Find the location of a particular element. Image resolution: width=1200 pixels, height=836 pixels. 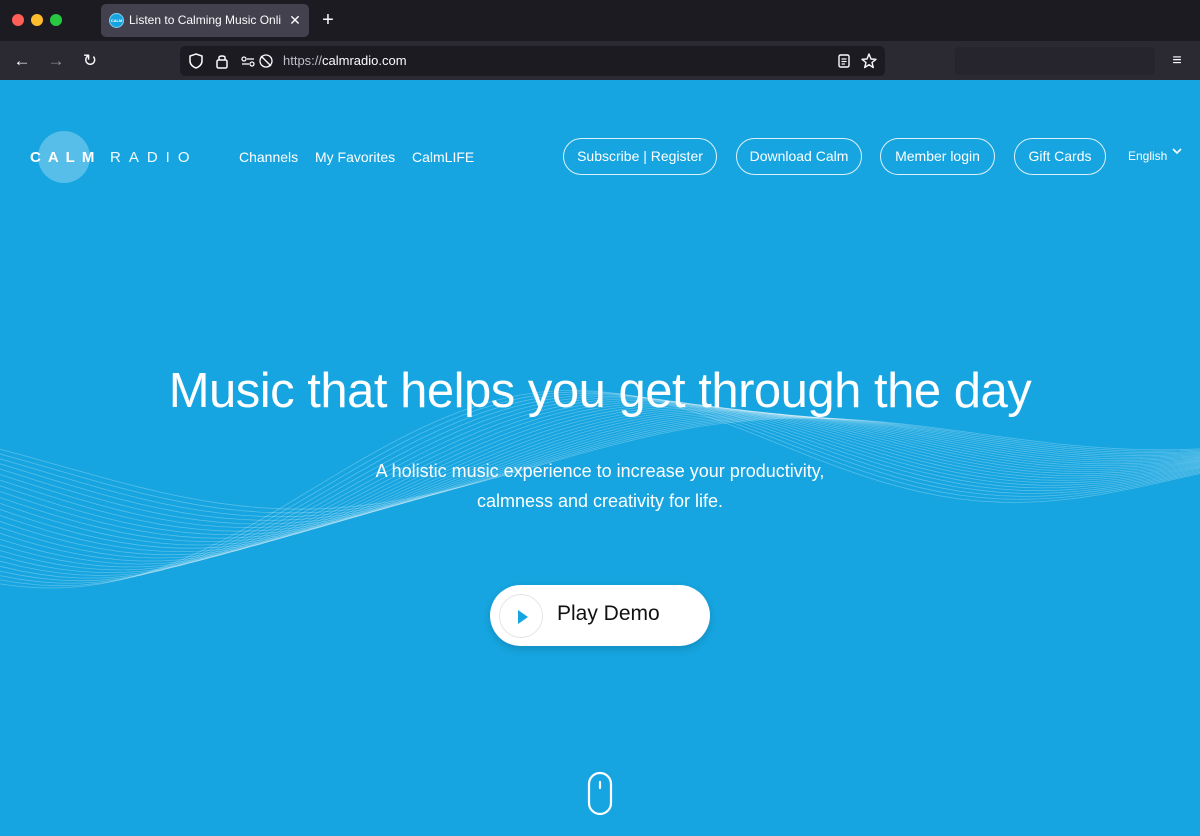

download-calm-button: Download Calm is located at coordinates (799, 156).